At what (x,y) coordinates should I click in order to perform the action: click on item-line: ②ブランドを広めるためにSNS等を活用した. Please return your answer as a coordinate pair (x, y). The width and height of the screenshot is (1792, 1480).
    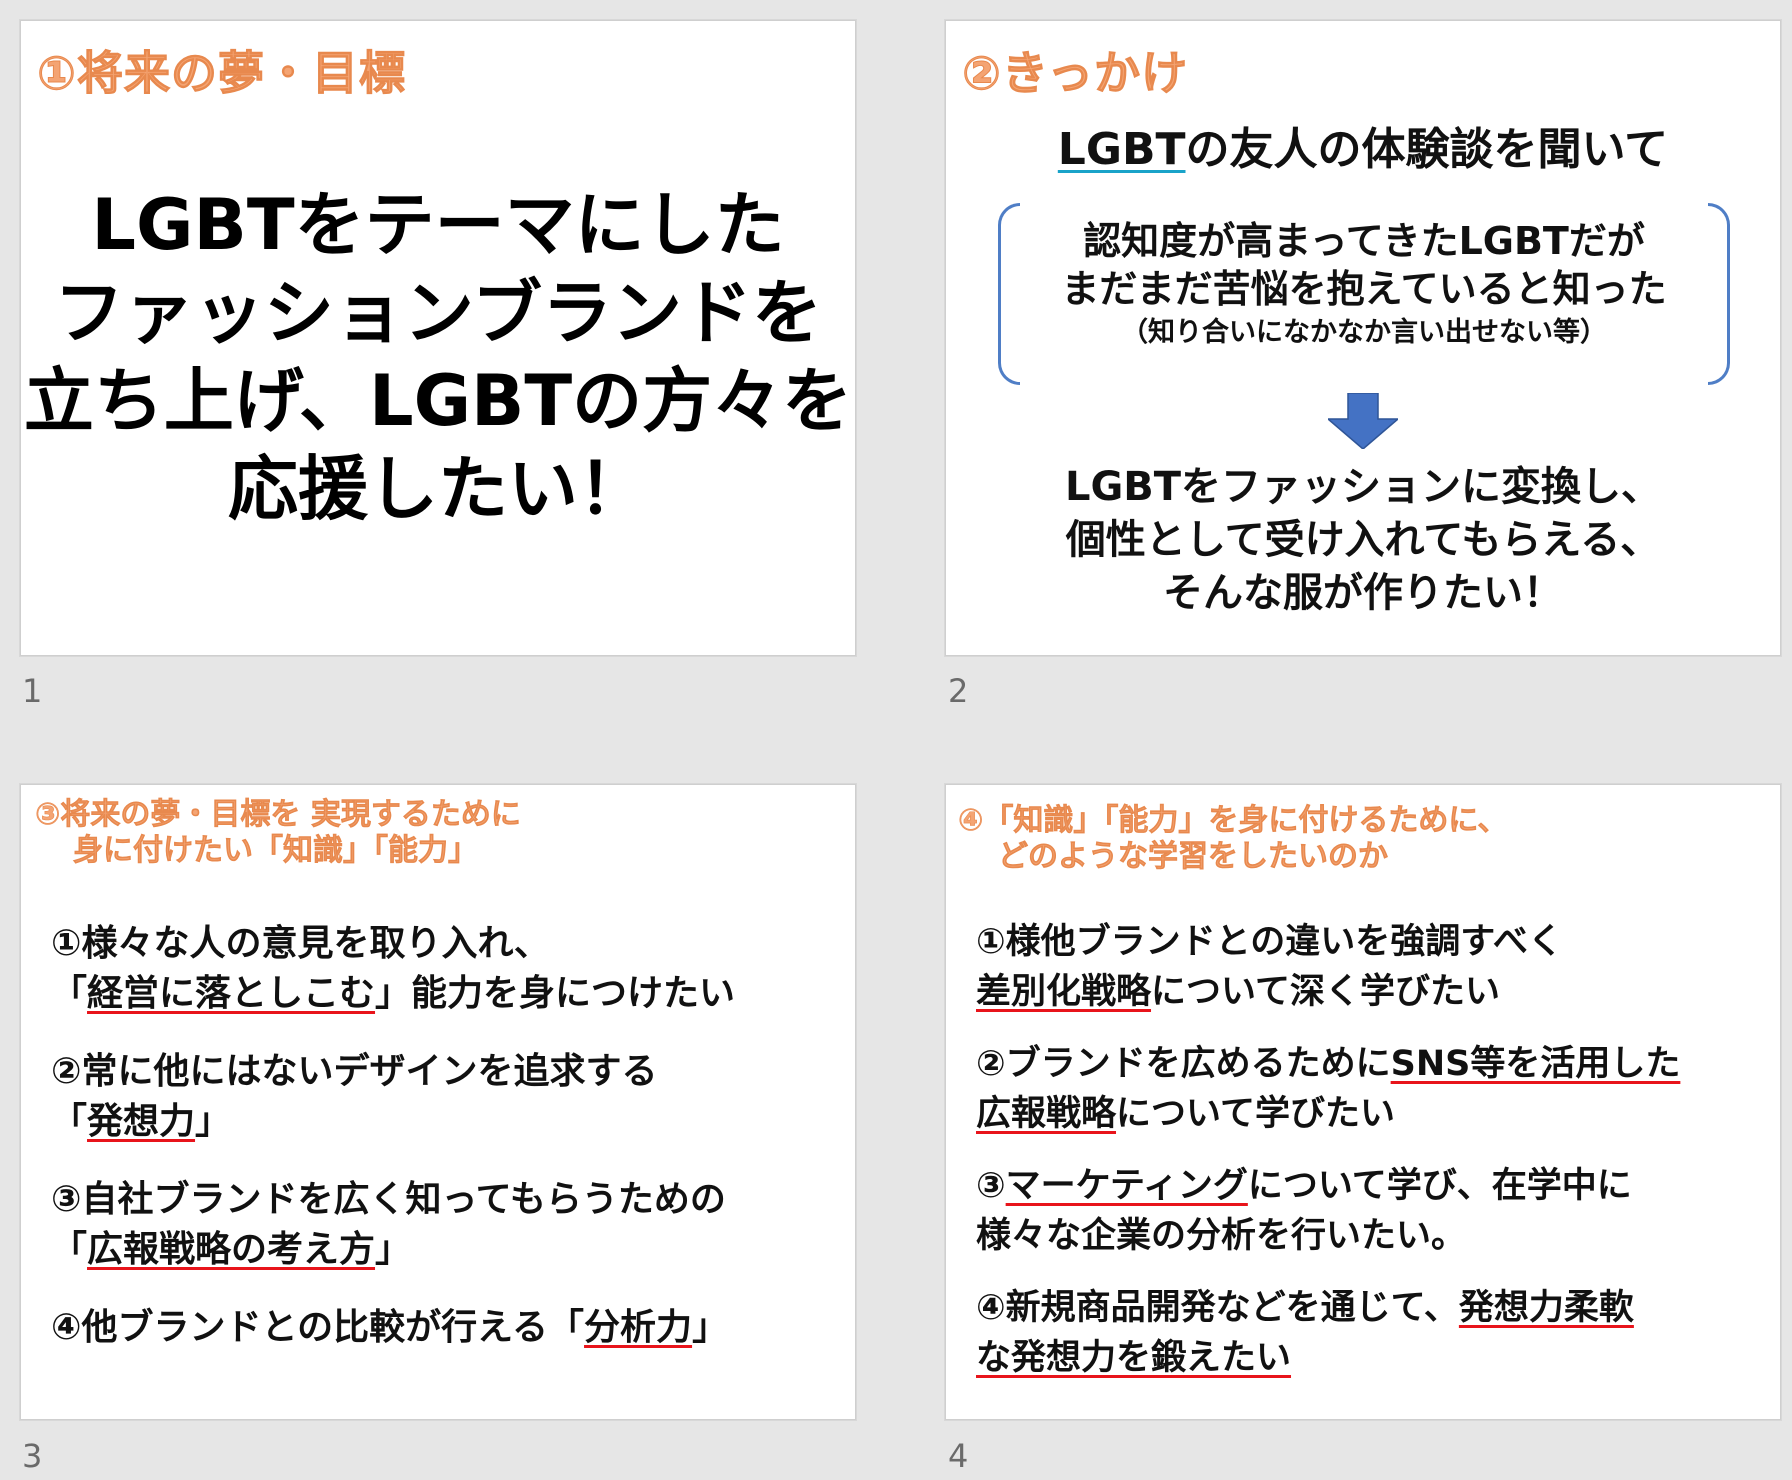
    Looking at the image, I should click on (1373, 1064).